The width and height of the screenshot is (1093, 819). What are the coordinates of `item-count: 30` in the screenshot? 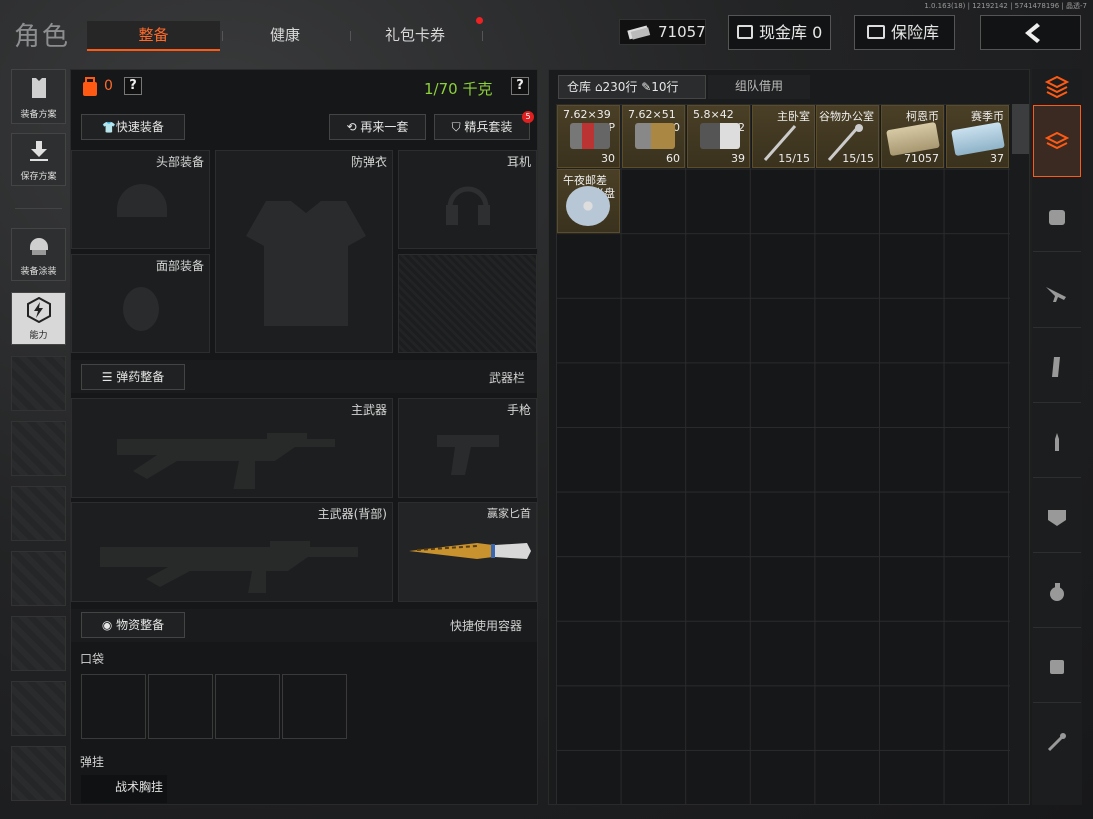 It's located at (608, 158).